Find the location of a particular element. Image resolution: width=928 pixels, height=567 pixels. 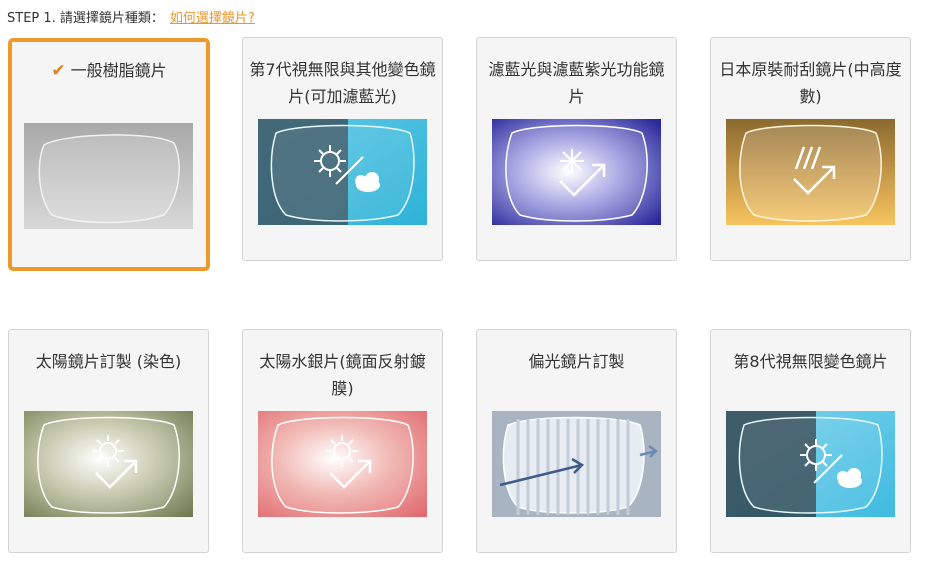

lens-image-scratch-resistant is located at coordinates (810, 172).